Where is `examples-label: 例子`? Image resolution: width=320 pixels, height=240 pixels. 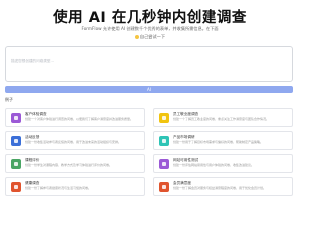
examples-label: 例子 is located at coordinates (9, 99).